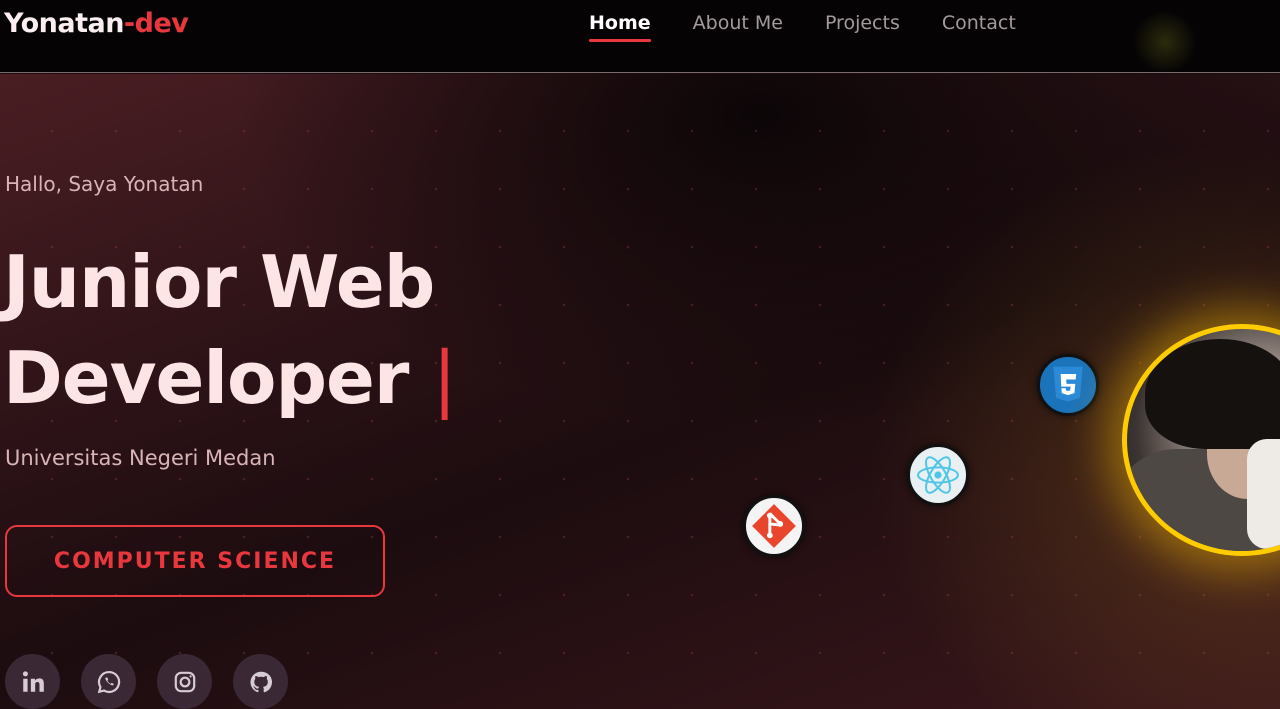 The height and width of the screenshot is (709, 1280). I want to click on react-icon, so click(938, 475).